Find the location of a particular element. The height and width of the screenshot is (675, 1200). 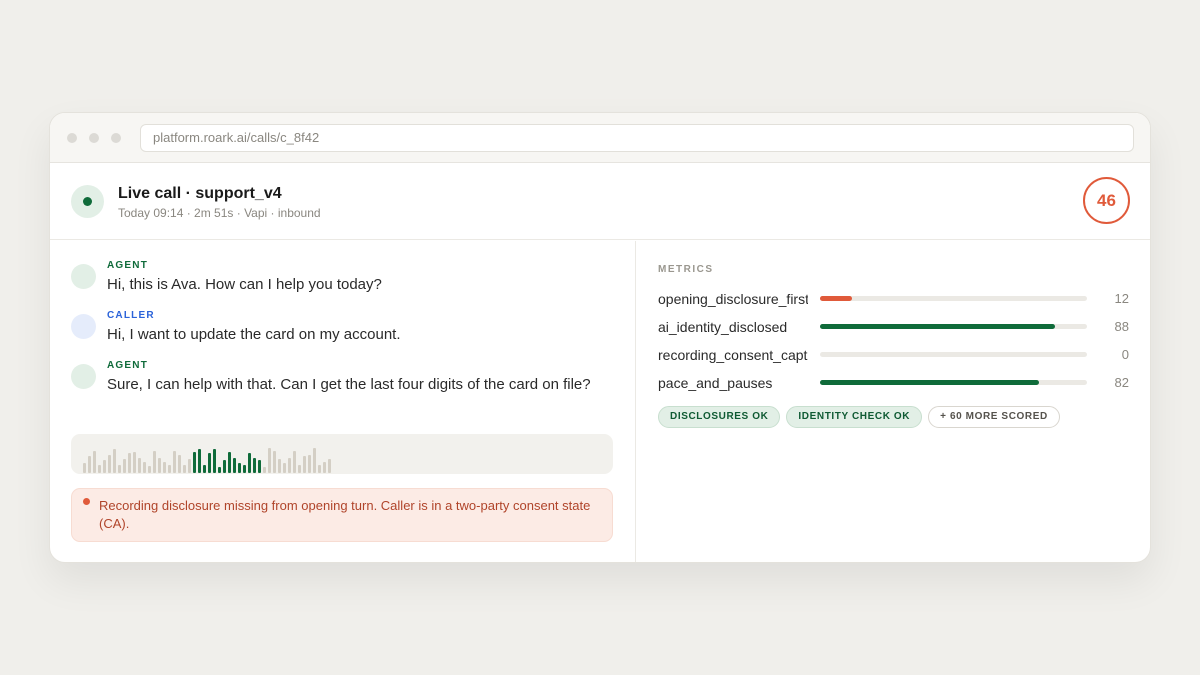

metric-name: pace_and_pauses is located at coordinates (715, 383).